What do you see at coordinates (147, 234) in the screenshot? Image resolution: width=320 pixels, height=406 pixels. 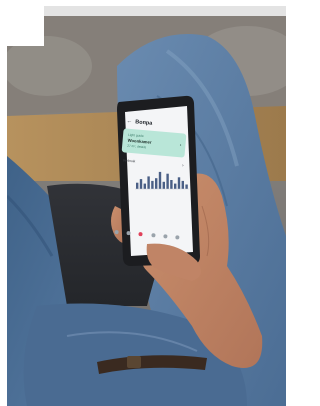 I see `bottom-nav` at bounding box center [147, 234].